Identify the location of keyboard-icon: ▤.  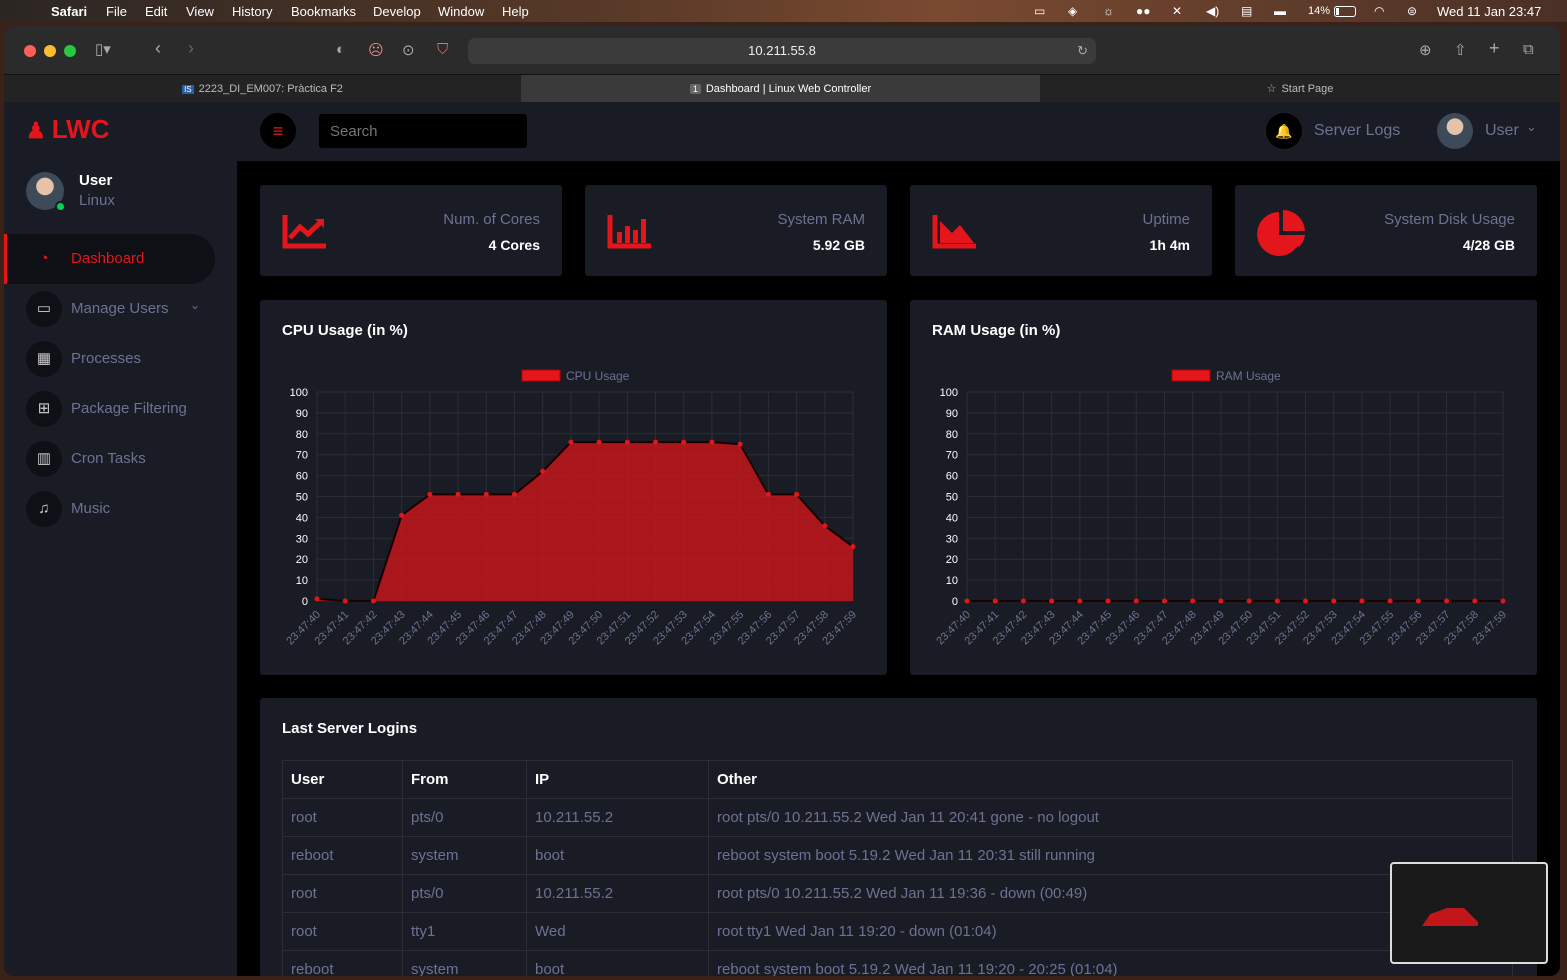
(1246, 11).